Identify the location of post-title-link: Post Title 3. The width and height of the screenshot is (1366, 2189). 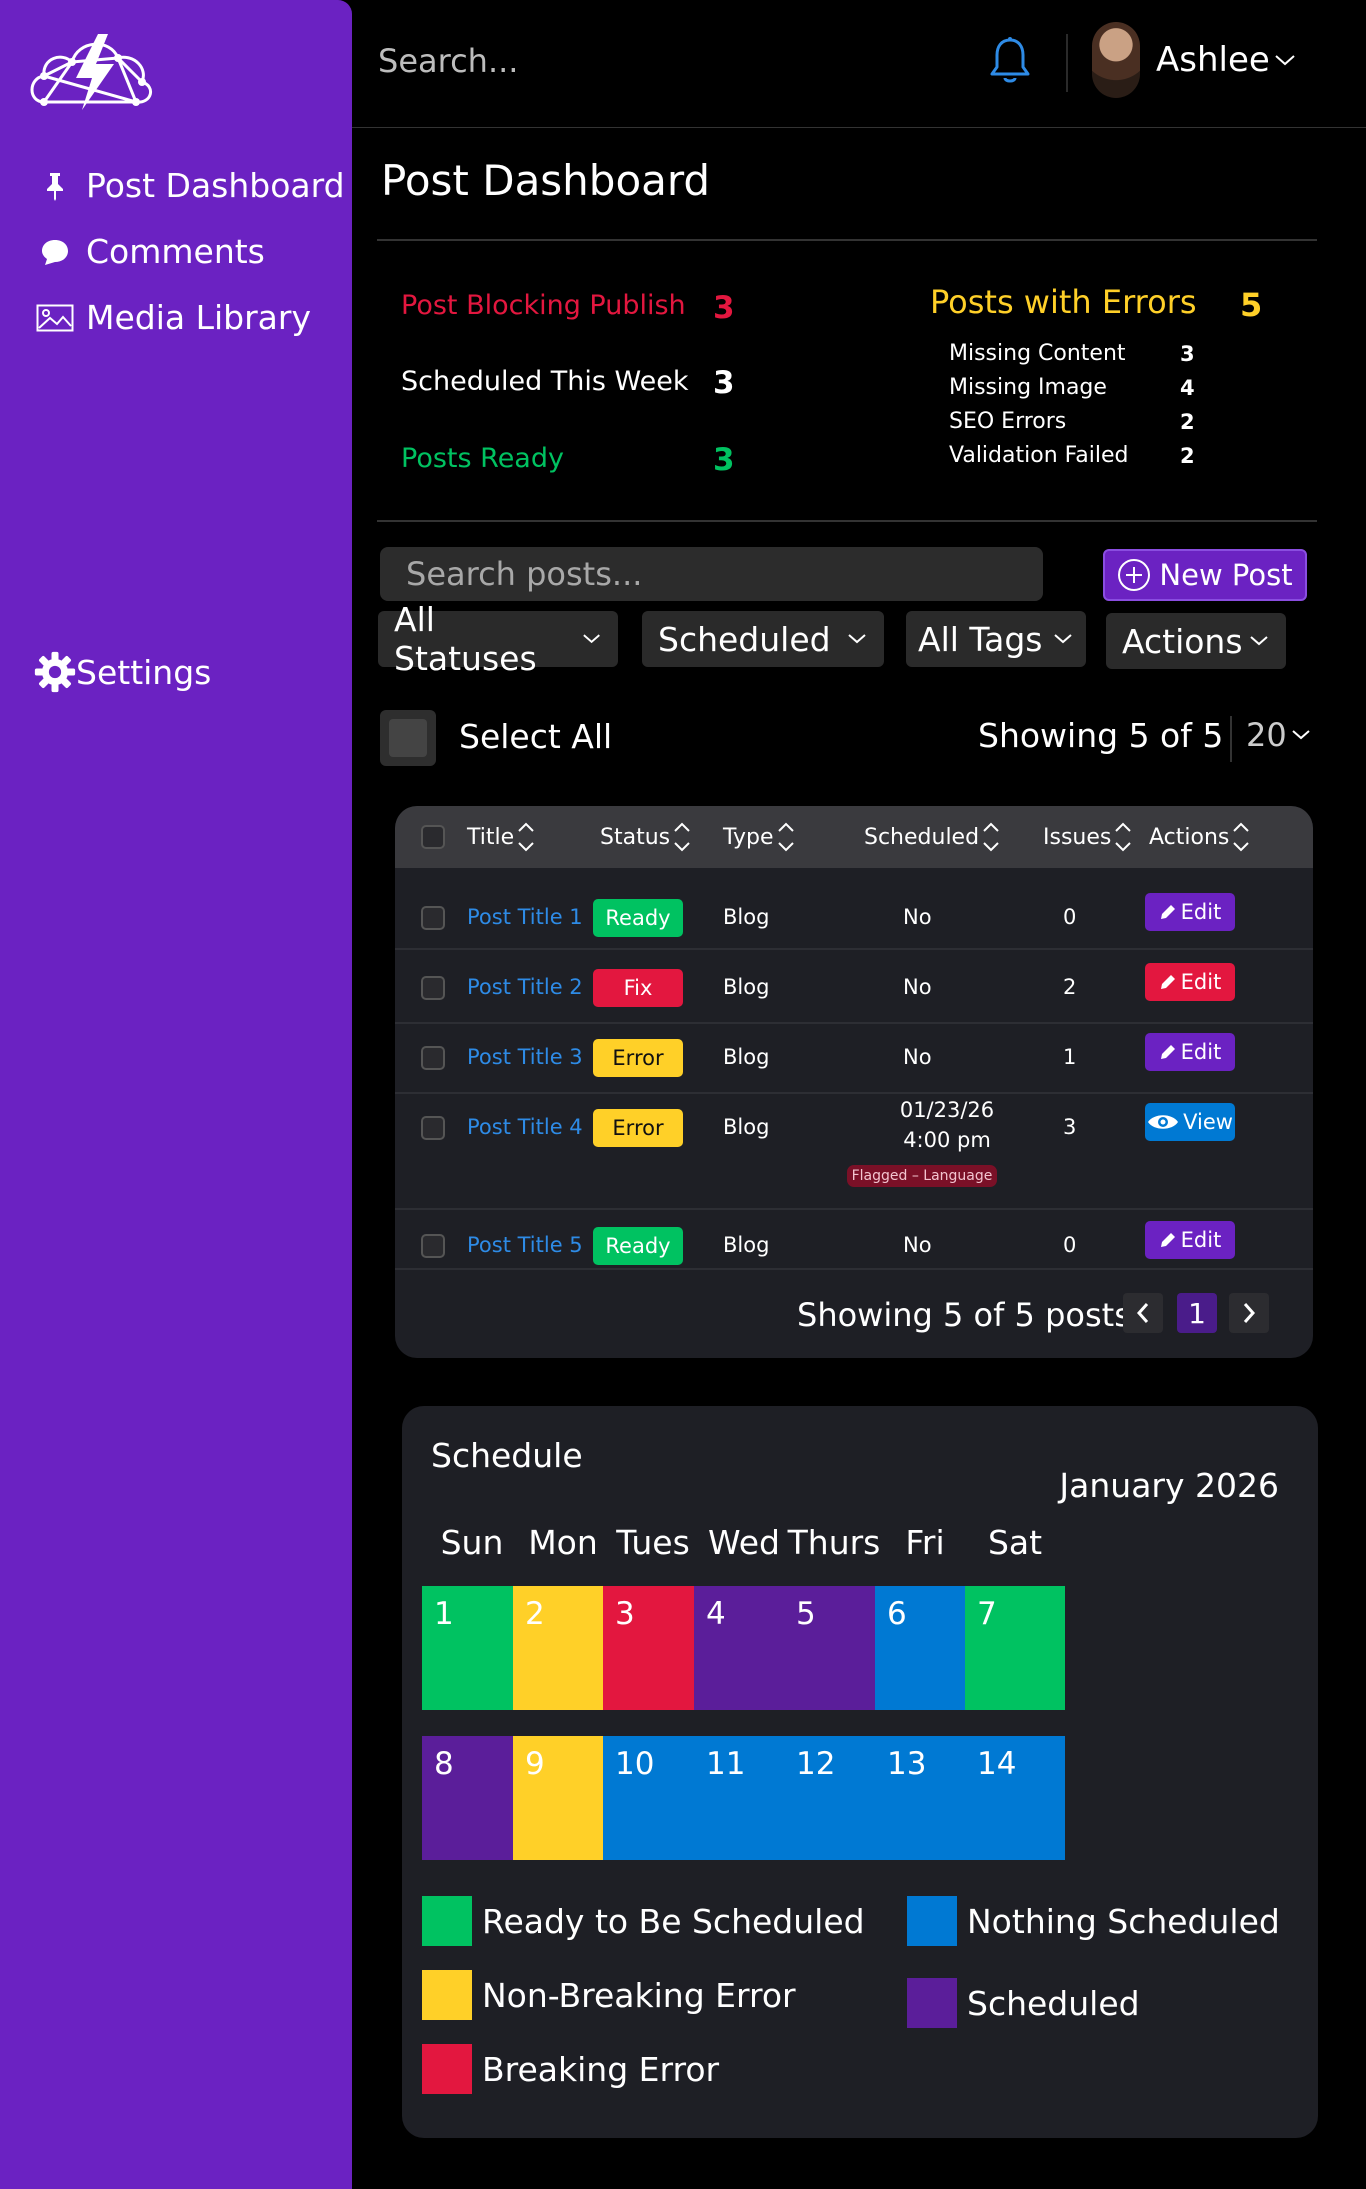
(525, 1057).